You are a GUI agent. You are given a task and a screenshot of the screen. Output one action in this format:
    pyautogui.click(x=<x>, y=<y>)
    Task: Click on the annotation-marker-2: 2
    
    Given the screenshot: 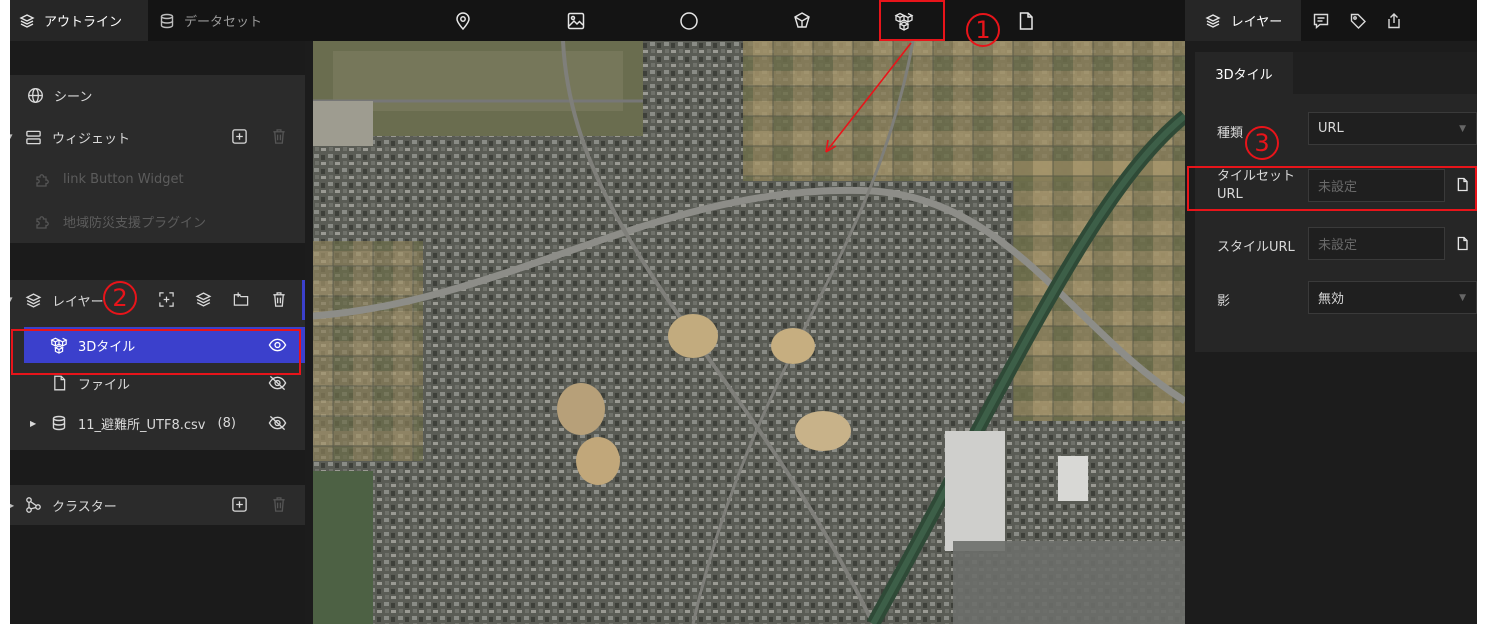 What is the action you would take?
    pyautogui.click(x=120, y=298)
    